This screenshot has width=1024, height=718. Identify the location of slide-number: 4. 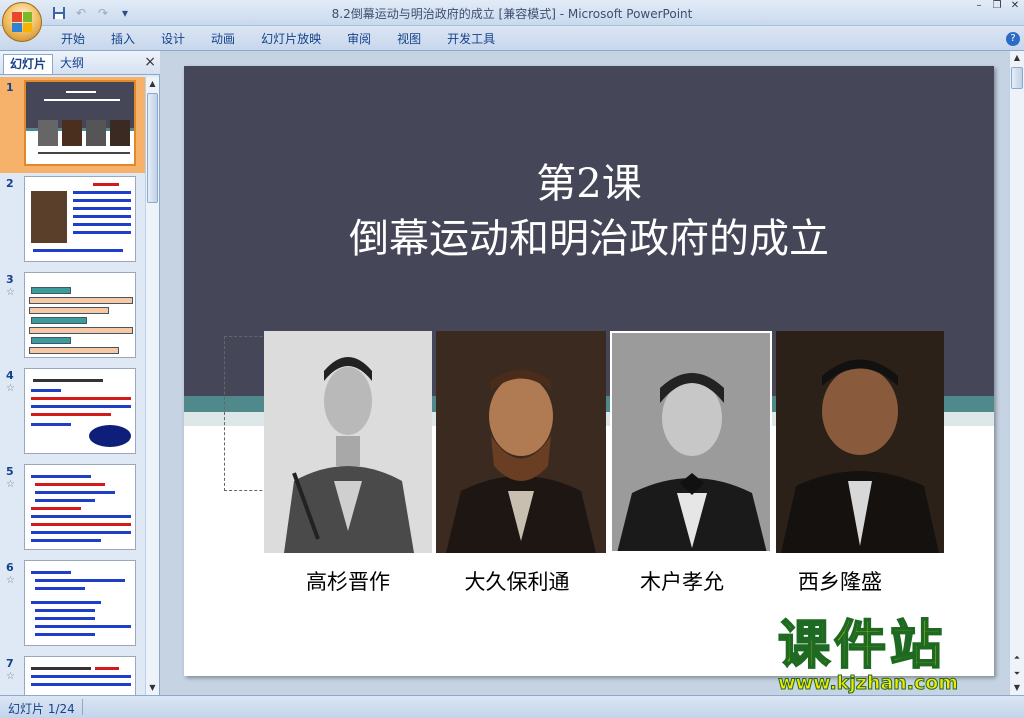
(10, 375).